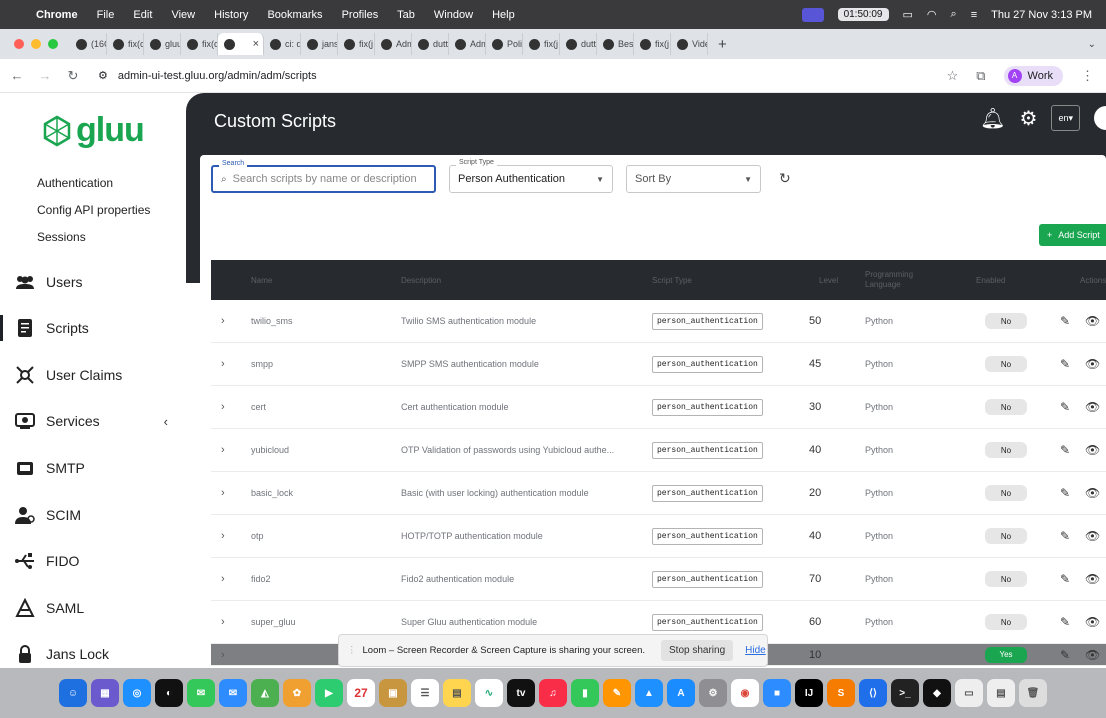 The width and height of the screenshot is (1106, 718). Describe the element at coordinates (323, 176) in the screenshot. I see `search-field: Search ⌕` at that location.